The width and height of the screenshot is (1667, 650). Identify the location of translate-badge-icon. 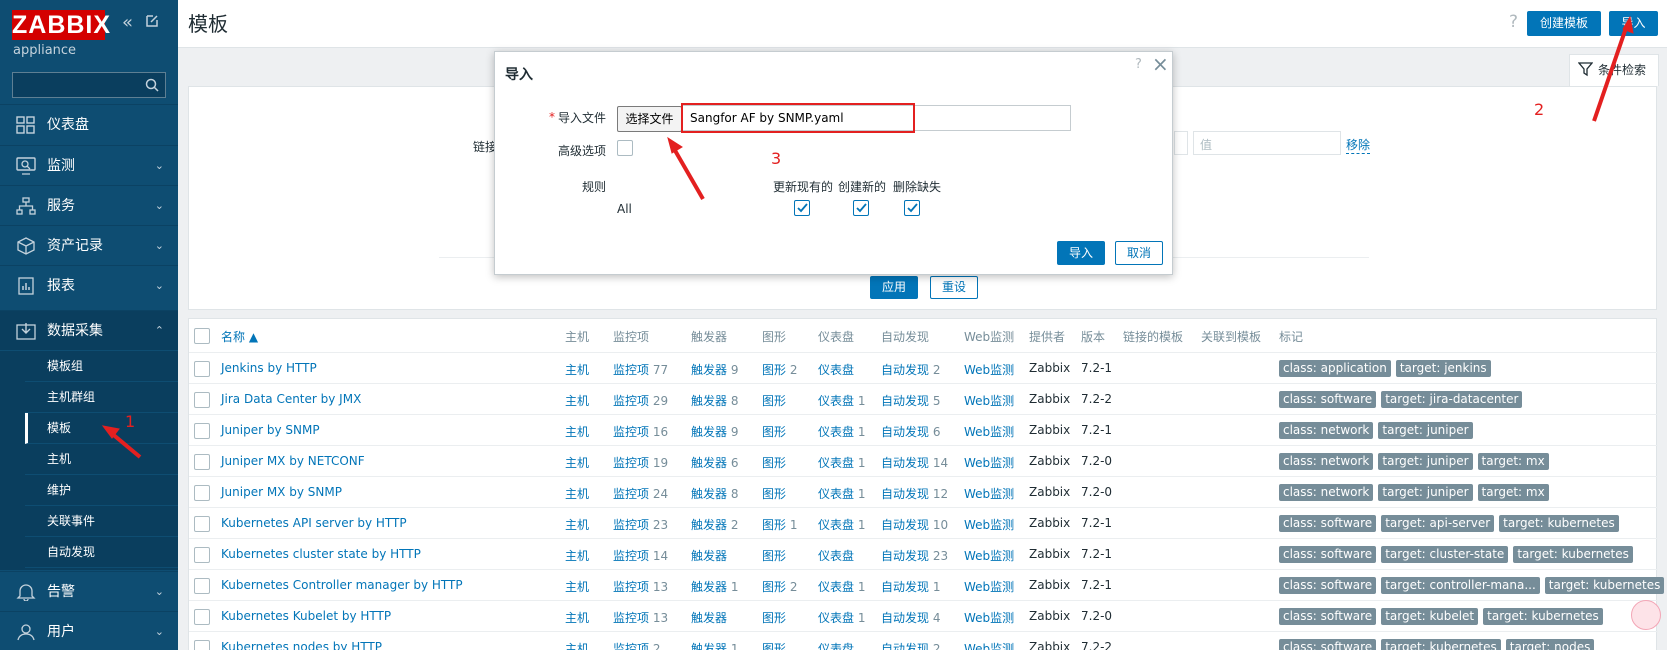
(1646, 615).